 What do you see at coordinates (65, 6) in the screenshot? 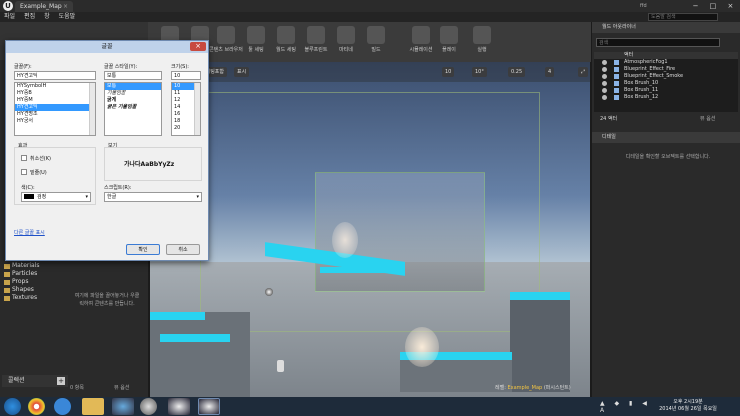
I see `tab-close-icon: ×` at bounding box center [65, 6].